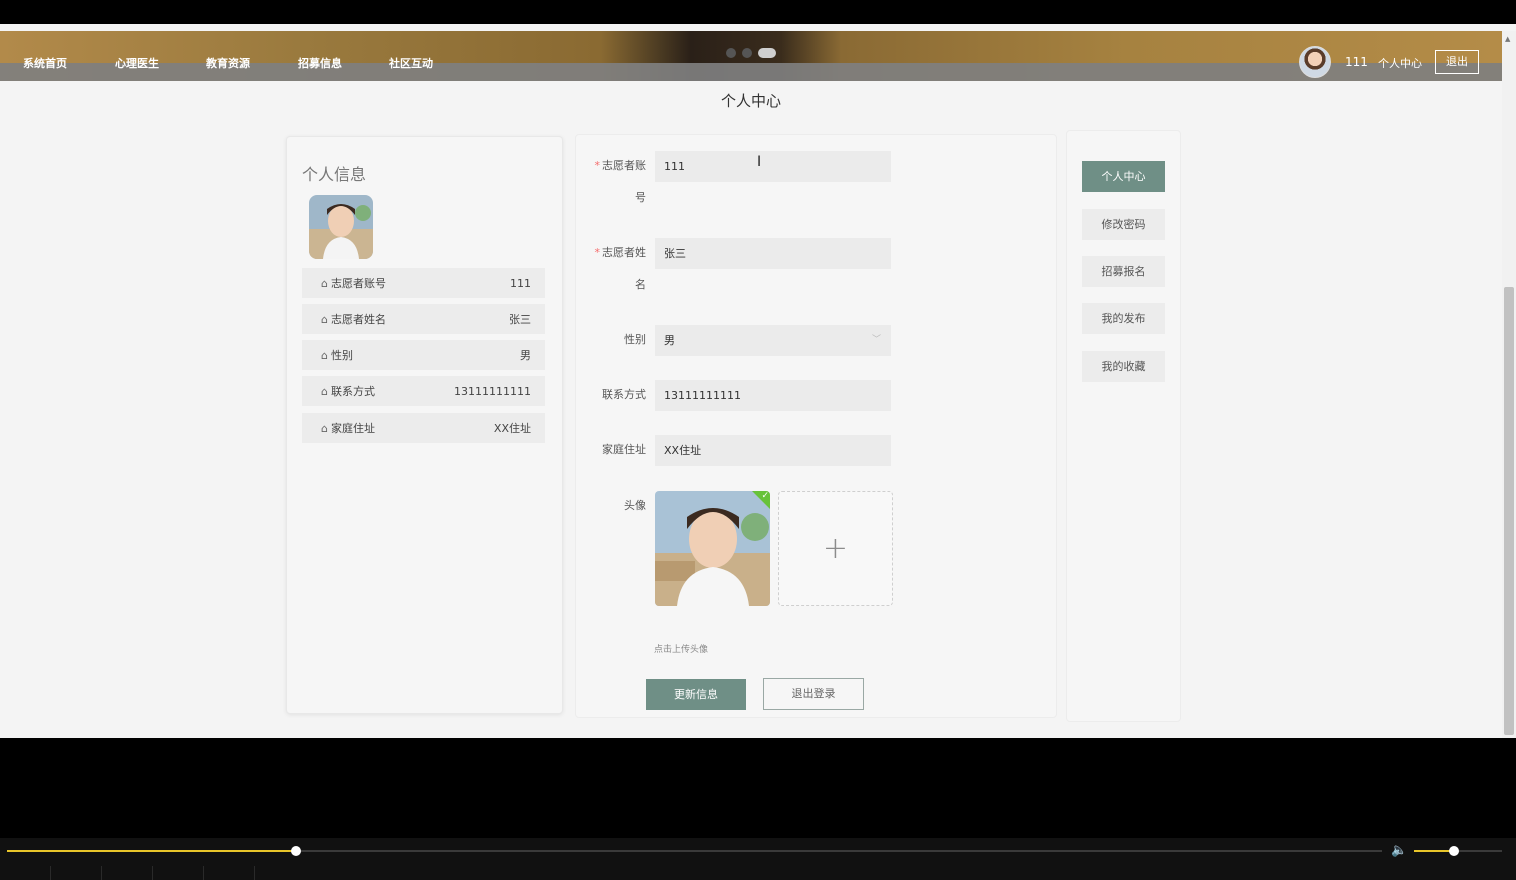 The width and height of the screenshot is (1516, 880). What do you see at coordinates (1123, 224) in the screenshot?
I see `side-menu-change-password: 修改密码` at bounding box center [1123, 224].